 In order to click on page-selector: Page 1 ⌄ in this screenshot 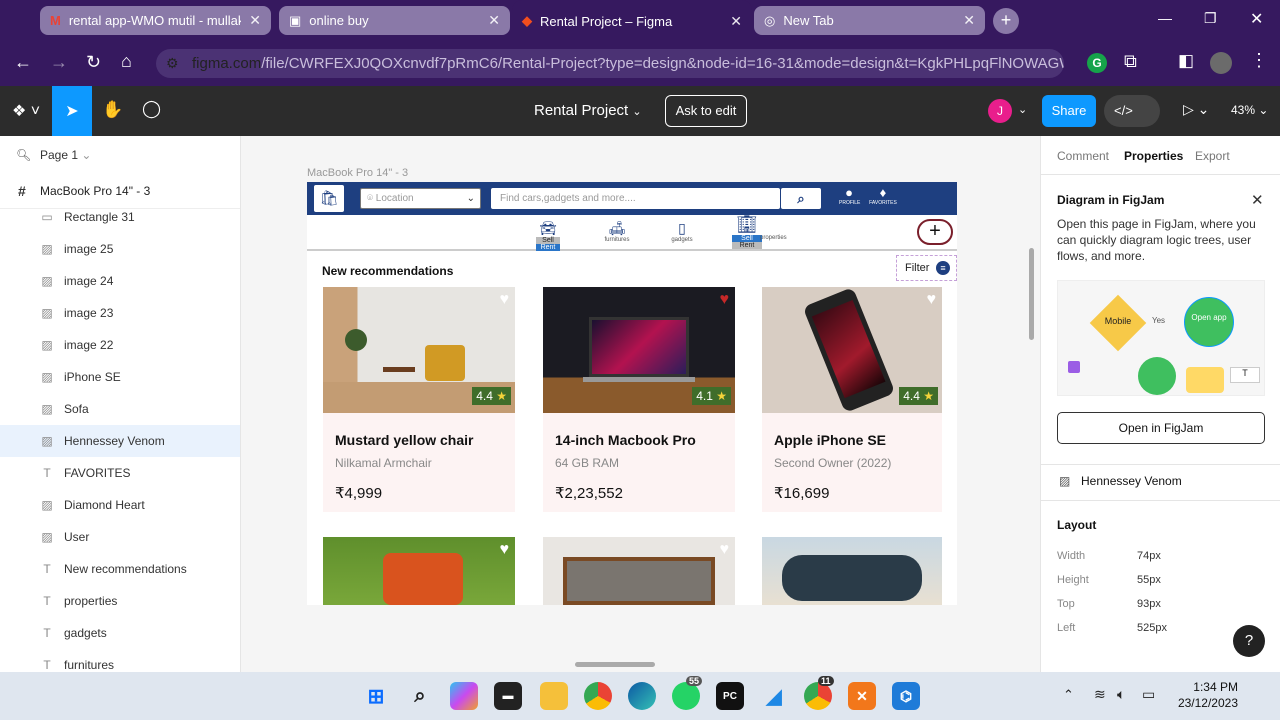, I will do `click(65, 155)`.